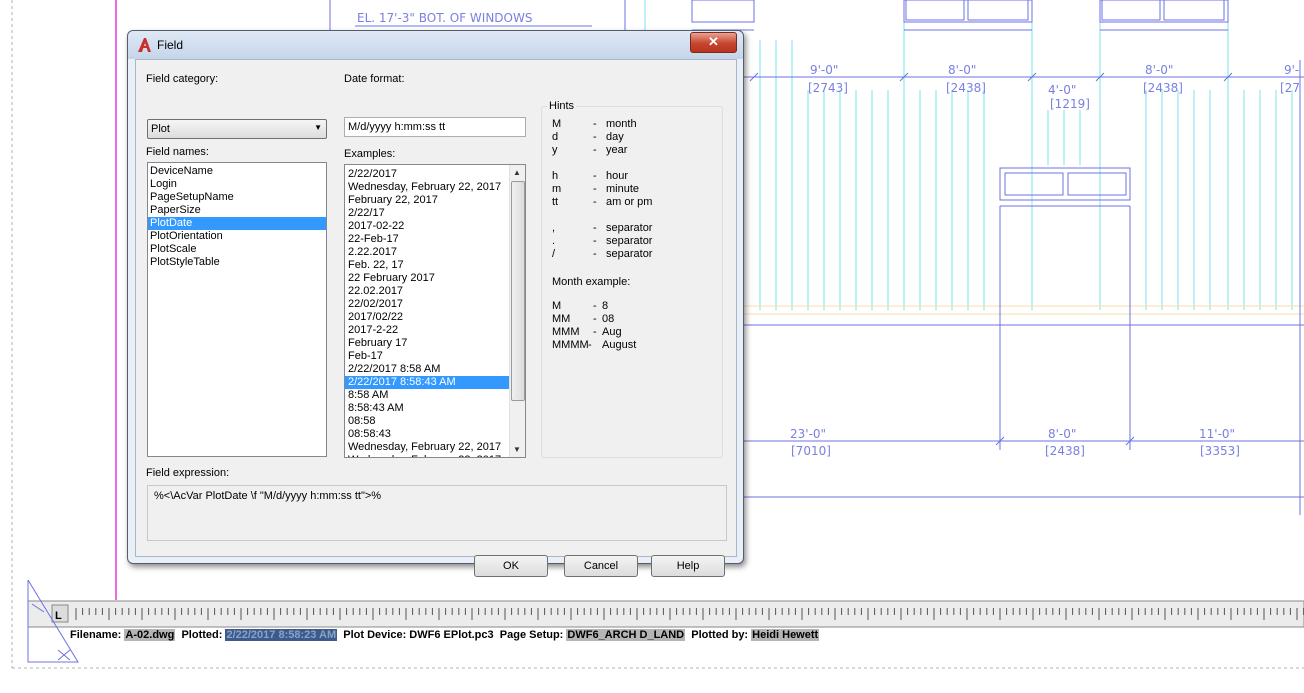  I want to click on plotted-by-label: Plotted by:, so click(720, 635).